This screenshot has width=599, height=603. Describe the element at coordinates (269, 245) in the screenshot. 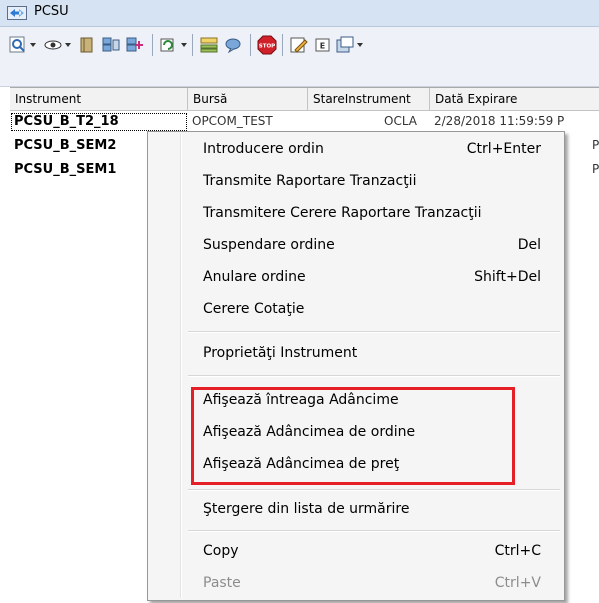

I see `menu-item-label: Suspendare ordine` at that location.